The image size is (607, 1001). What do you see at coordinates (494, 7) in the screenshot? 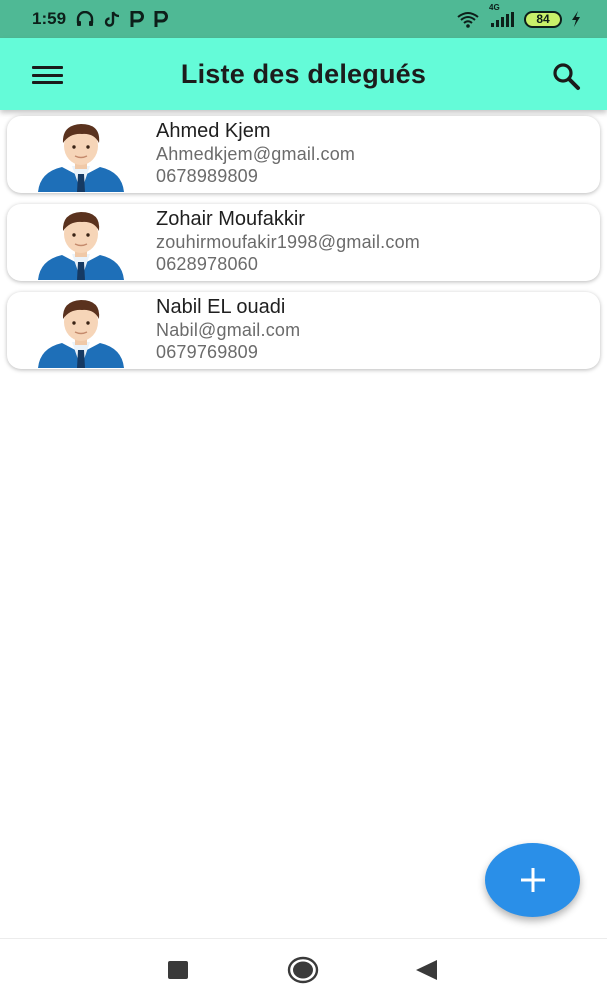
I see `network-type: 4G` at bounding box center [494, 7].